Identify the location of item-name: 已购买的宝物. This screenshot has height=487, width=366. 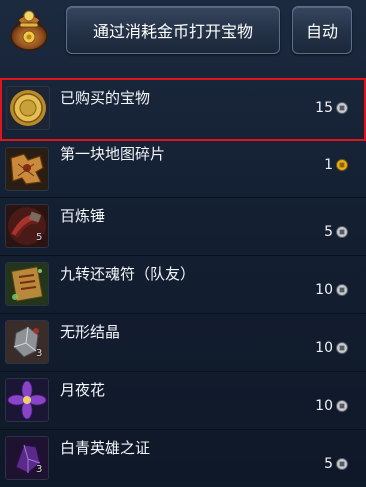
(105, 98).